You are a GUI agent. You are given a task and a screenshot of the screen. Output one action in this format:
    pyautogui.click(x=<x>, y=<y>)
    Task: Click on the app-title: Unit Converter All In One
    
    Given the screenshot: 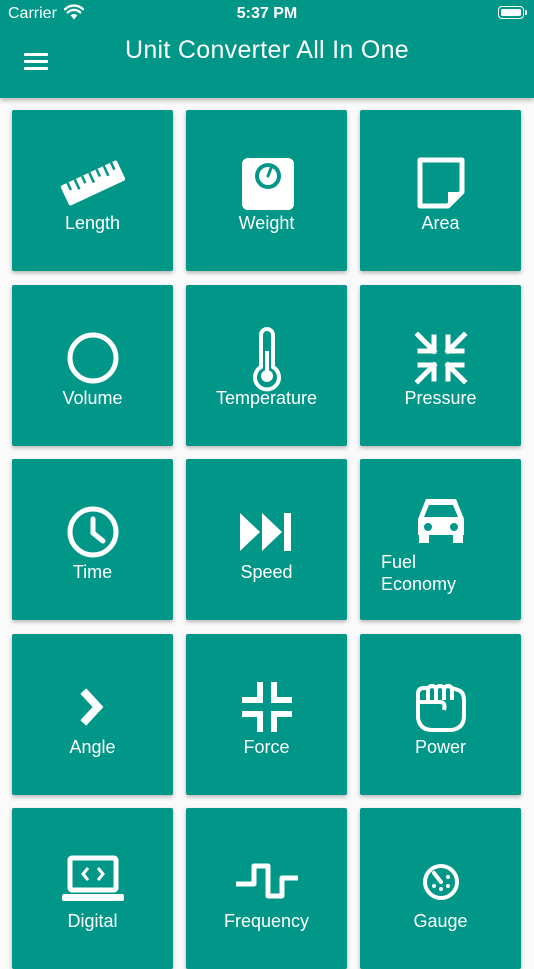 What is the action you would take?
    pyautogui.click(x=266, y=50)
    